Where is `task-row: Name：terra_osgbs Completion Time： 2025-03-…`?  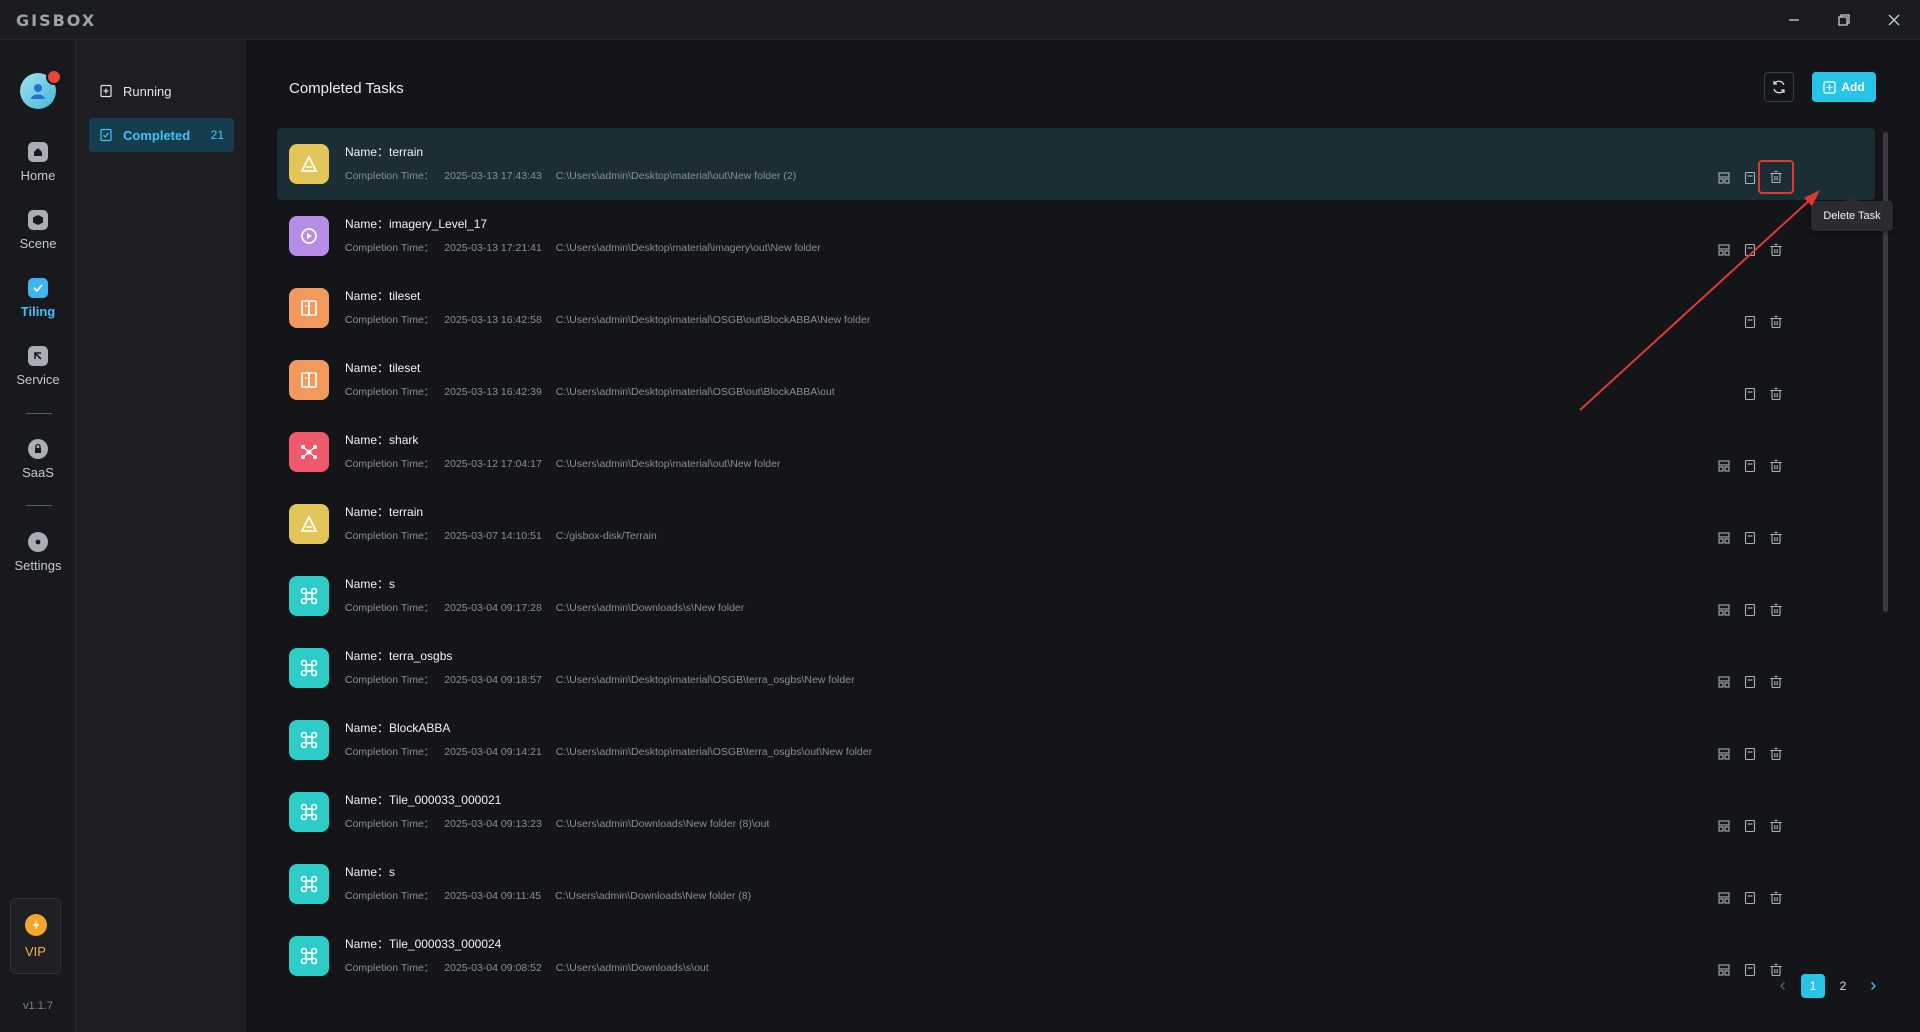 task-row: Name：terra_osgbs Completion Time： 2025-03-… is located at coordinates (1076, 668).